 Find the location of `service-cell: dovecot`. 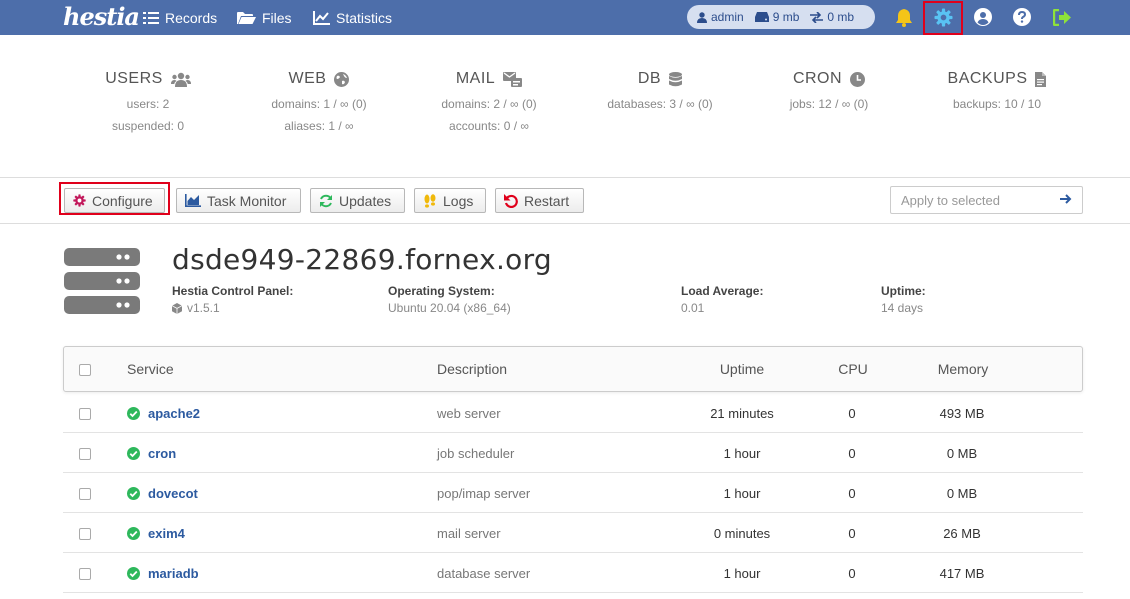

service-cell: dovecot is located at coordinates (162, 493).